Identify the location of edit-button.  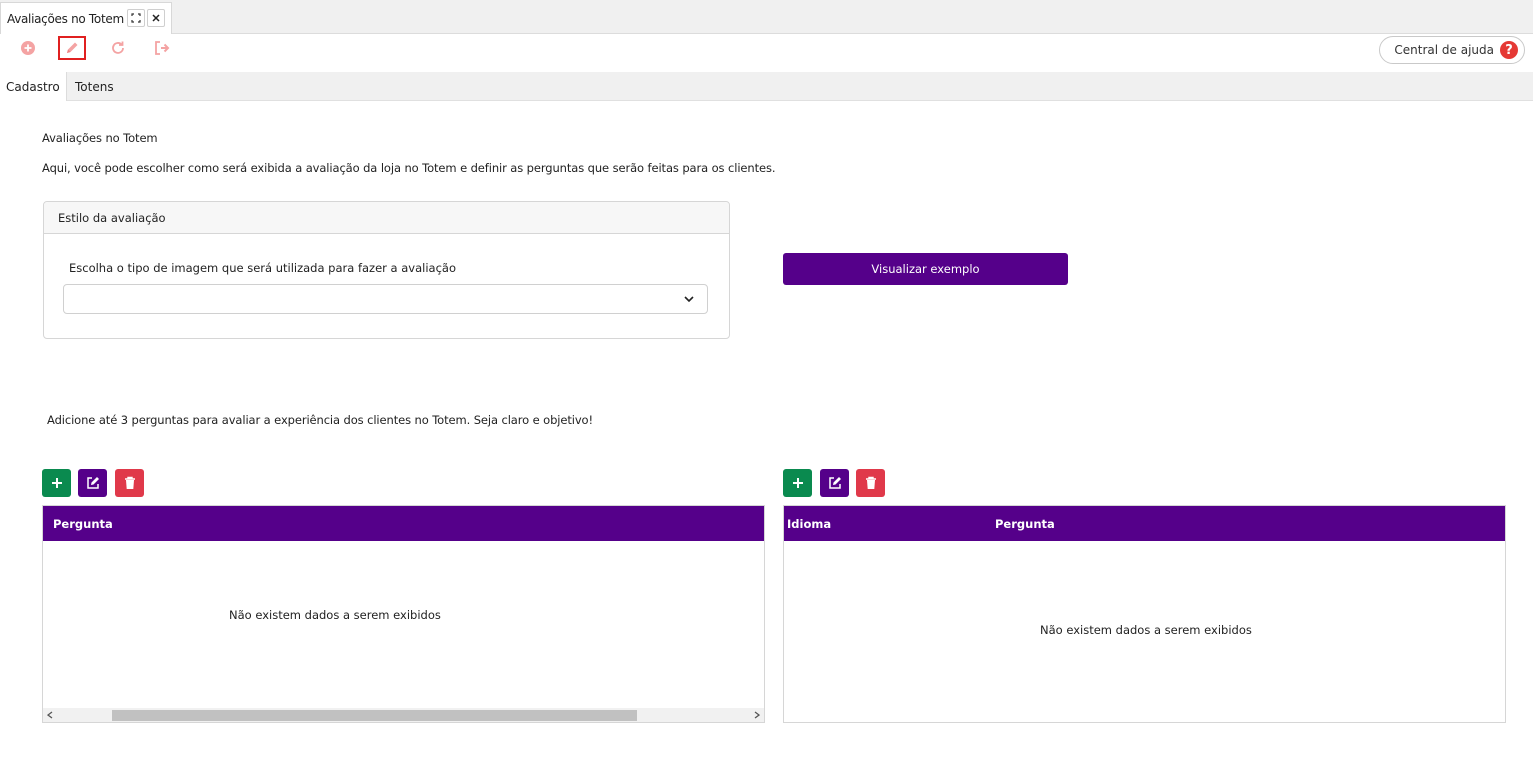
(72, 48).